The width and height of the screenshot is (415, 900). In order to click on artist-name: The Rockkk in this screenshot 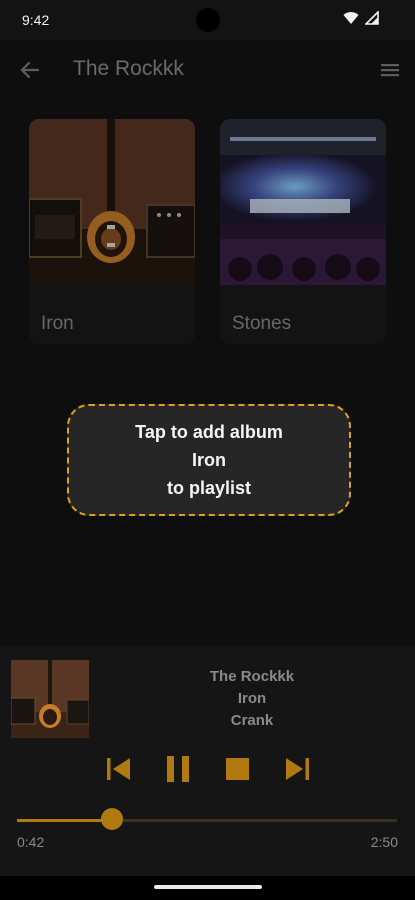, I will do `click(252, 676)`.